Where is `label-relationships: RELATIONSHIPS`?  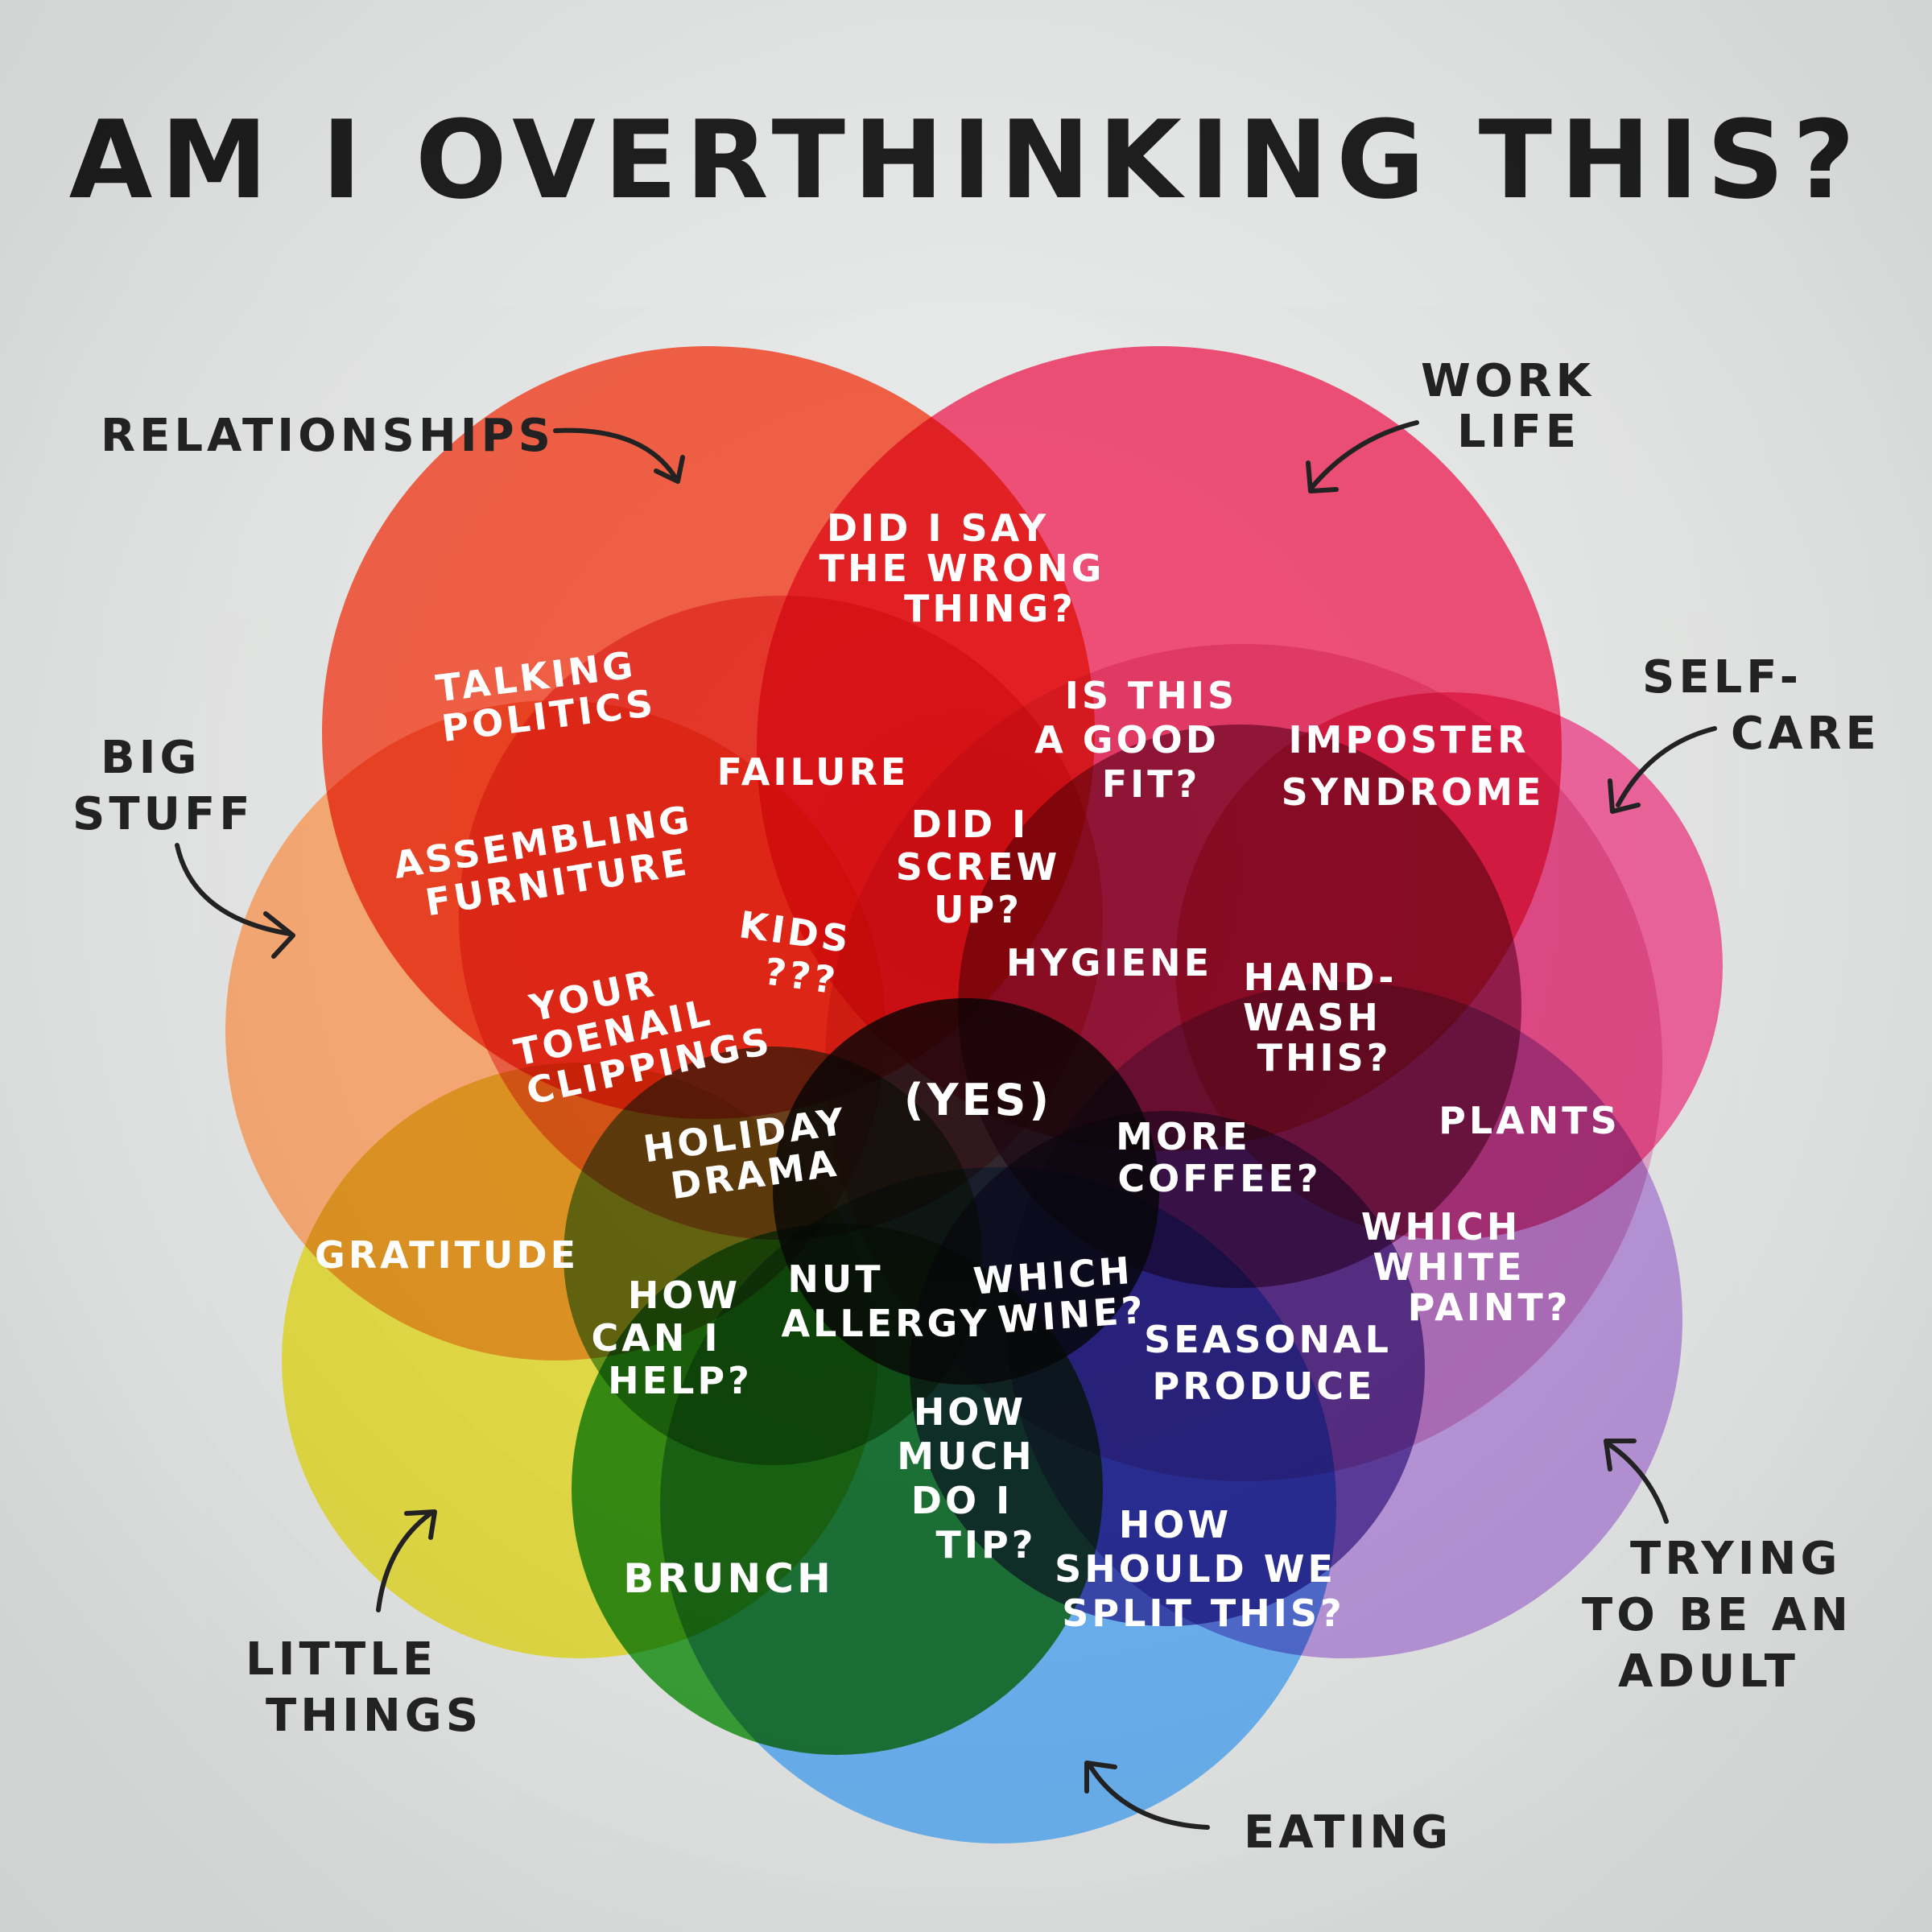
label-relationships: RELATIONSHIPS is located at coordinates (328, 436).